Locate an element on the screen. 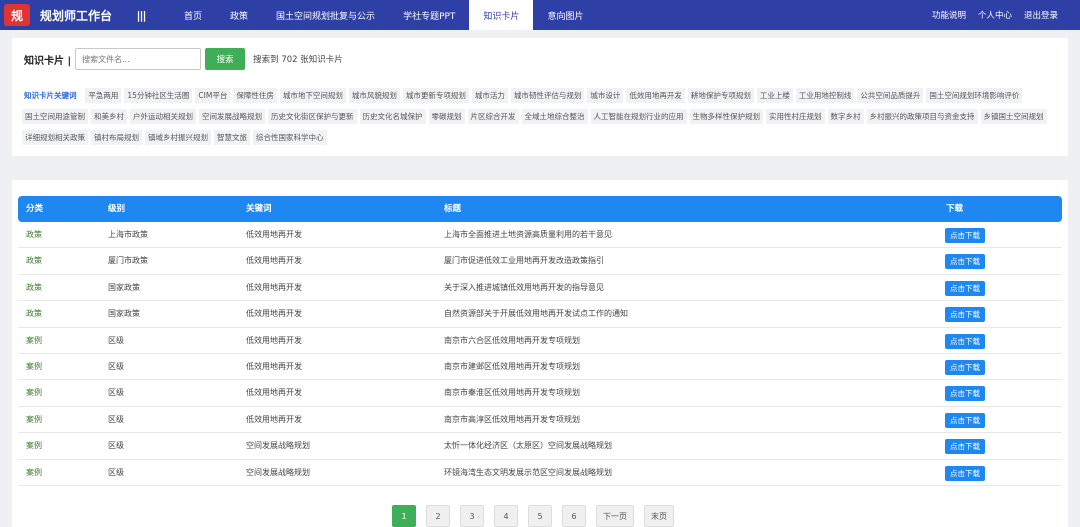  page-button: 下一页 is located at coordinates (615, 516).